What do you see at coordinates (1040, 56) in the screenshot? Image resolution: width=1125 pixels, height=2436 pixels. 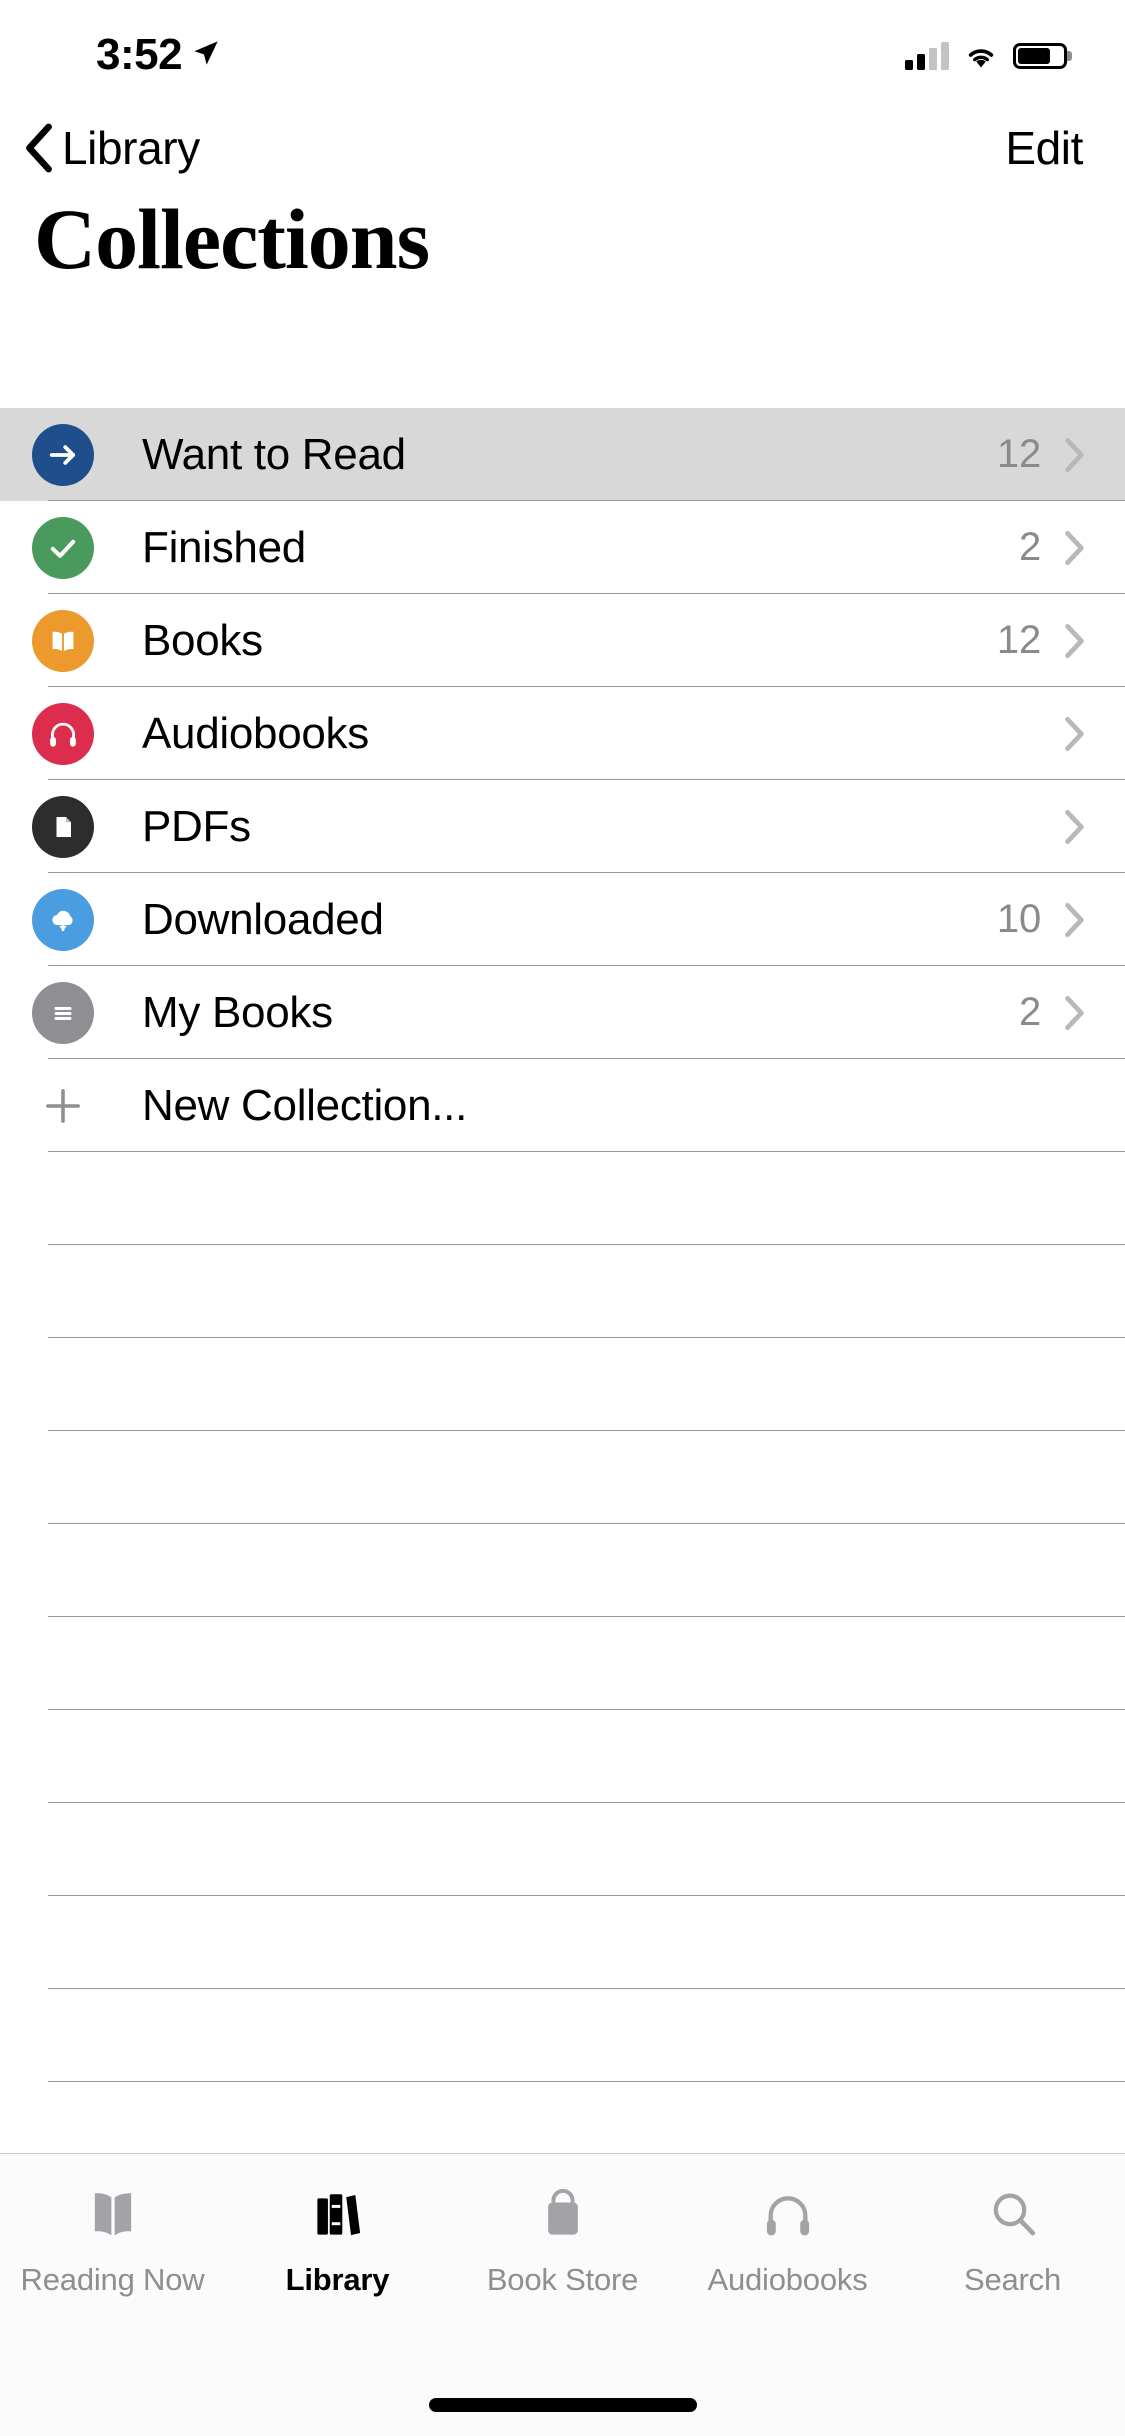 I see `battery-icon` at bounding box center [1040, 56].